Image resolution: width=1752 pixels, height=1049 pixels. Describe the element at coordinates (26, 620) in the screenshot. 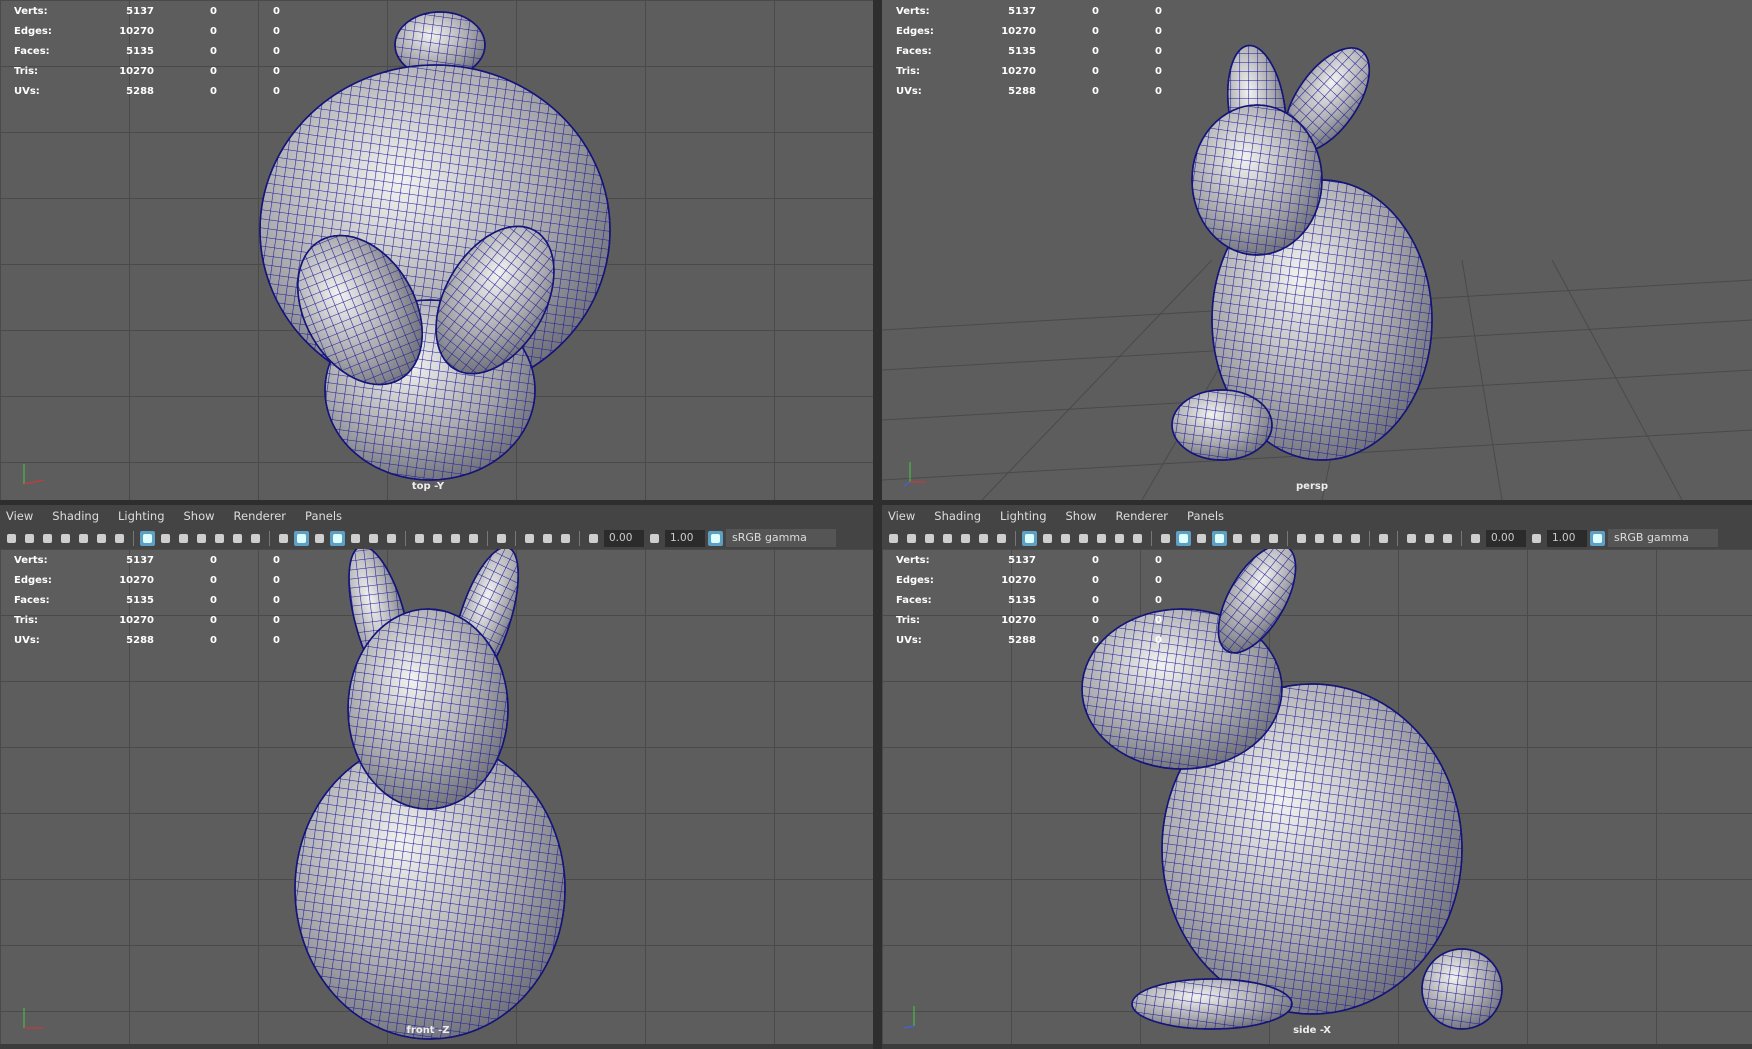

I see `hud-label: Tris:` at that location.